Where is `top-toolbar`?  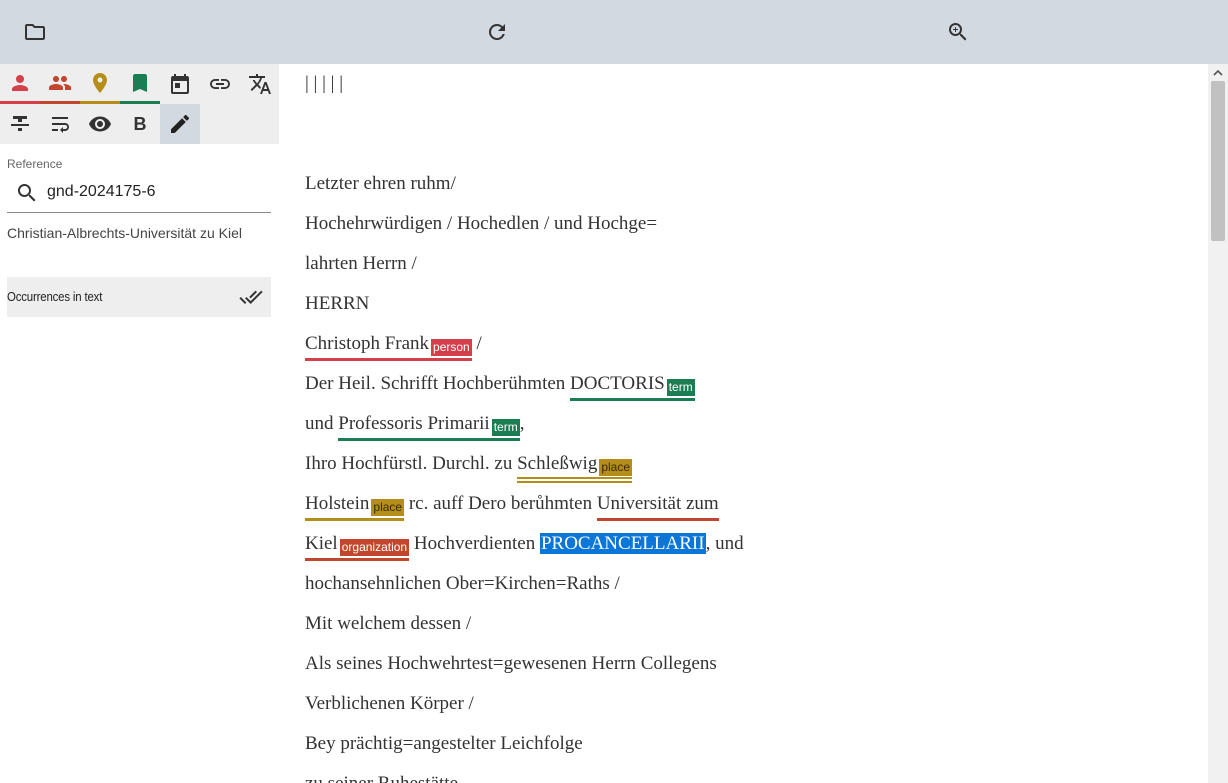 top-toolbar is located at coordinates (614, 32).